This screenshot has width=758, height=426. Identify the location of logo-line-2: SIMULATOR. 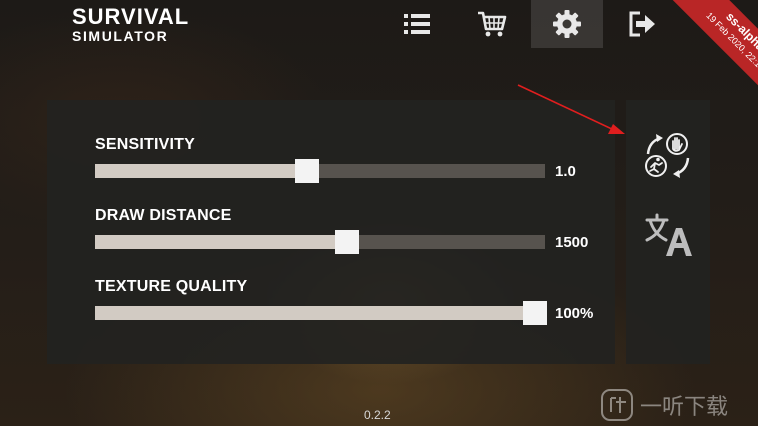
(120, 36).